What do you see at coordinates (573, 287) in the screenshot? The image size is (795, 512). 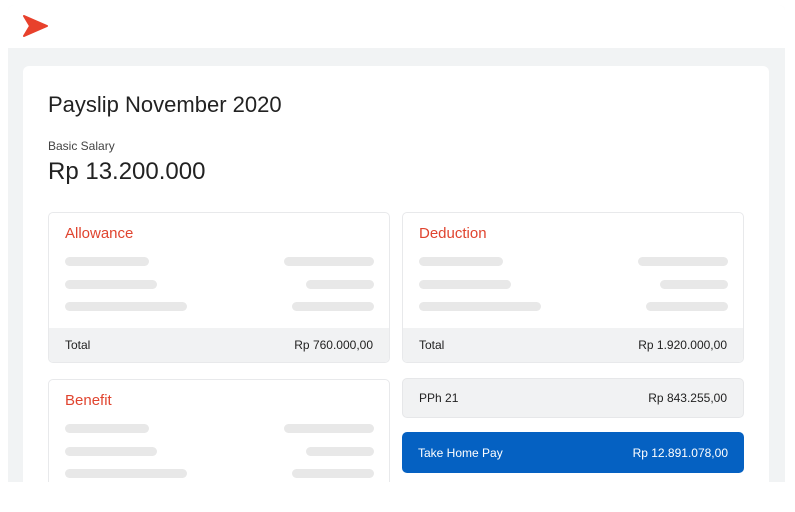 I see `deduction-panel: Deduction Total Rp 1.920.000,00` at bounding box center [573, 287].